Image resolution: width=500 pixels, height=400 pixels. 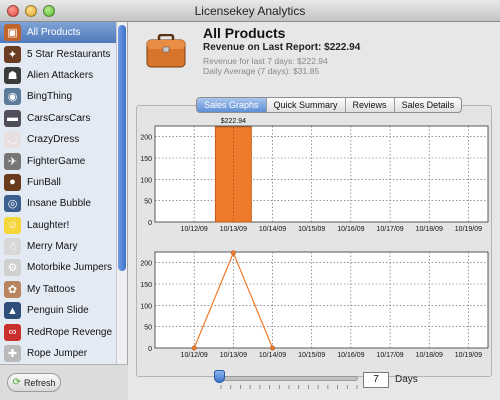 I want to click on sidebar-item: ∞ RedRope Revenge, so click(x=58, y=331).